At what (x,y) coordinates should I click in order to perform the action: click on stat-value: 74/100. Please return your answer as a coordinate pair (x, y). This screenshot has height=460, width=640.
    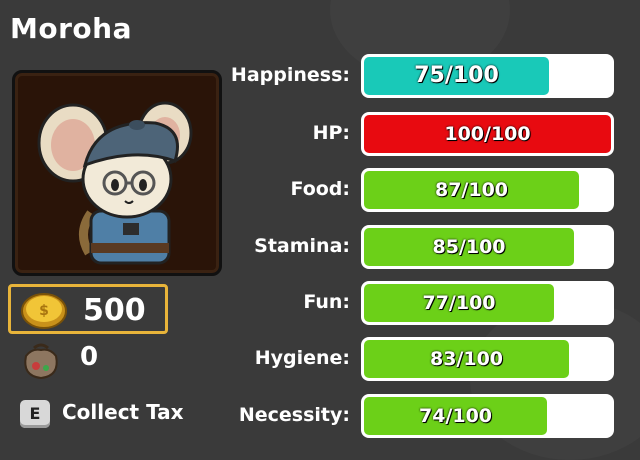
    Looking at the image, I should click on (455, 416).